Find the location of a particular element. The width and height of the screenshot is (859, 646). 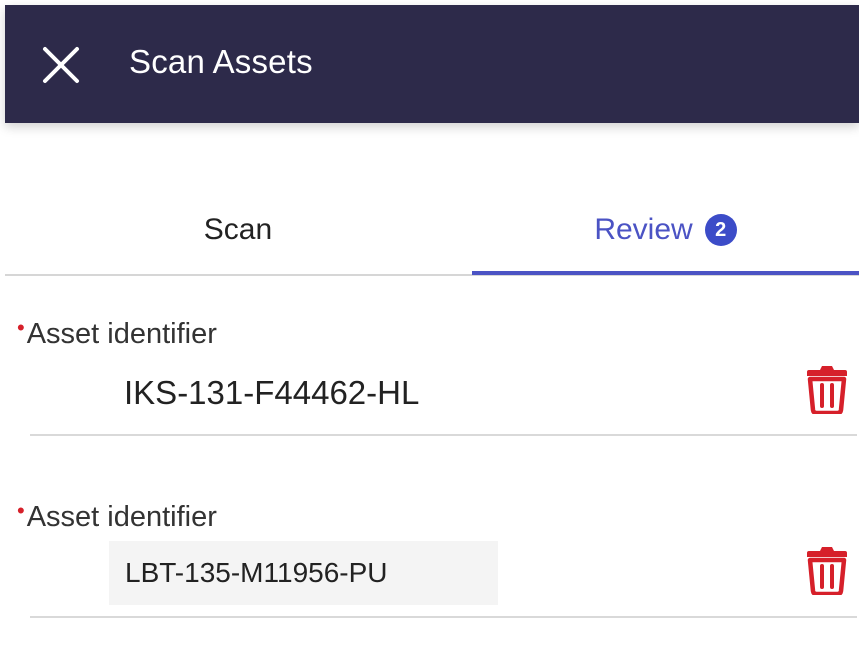

close-icon is located at coordinates (61, 65).